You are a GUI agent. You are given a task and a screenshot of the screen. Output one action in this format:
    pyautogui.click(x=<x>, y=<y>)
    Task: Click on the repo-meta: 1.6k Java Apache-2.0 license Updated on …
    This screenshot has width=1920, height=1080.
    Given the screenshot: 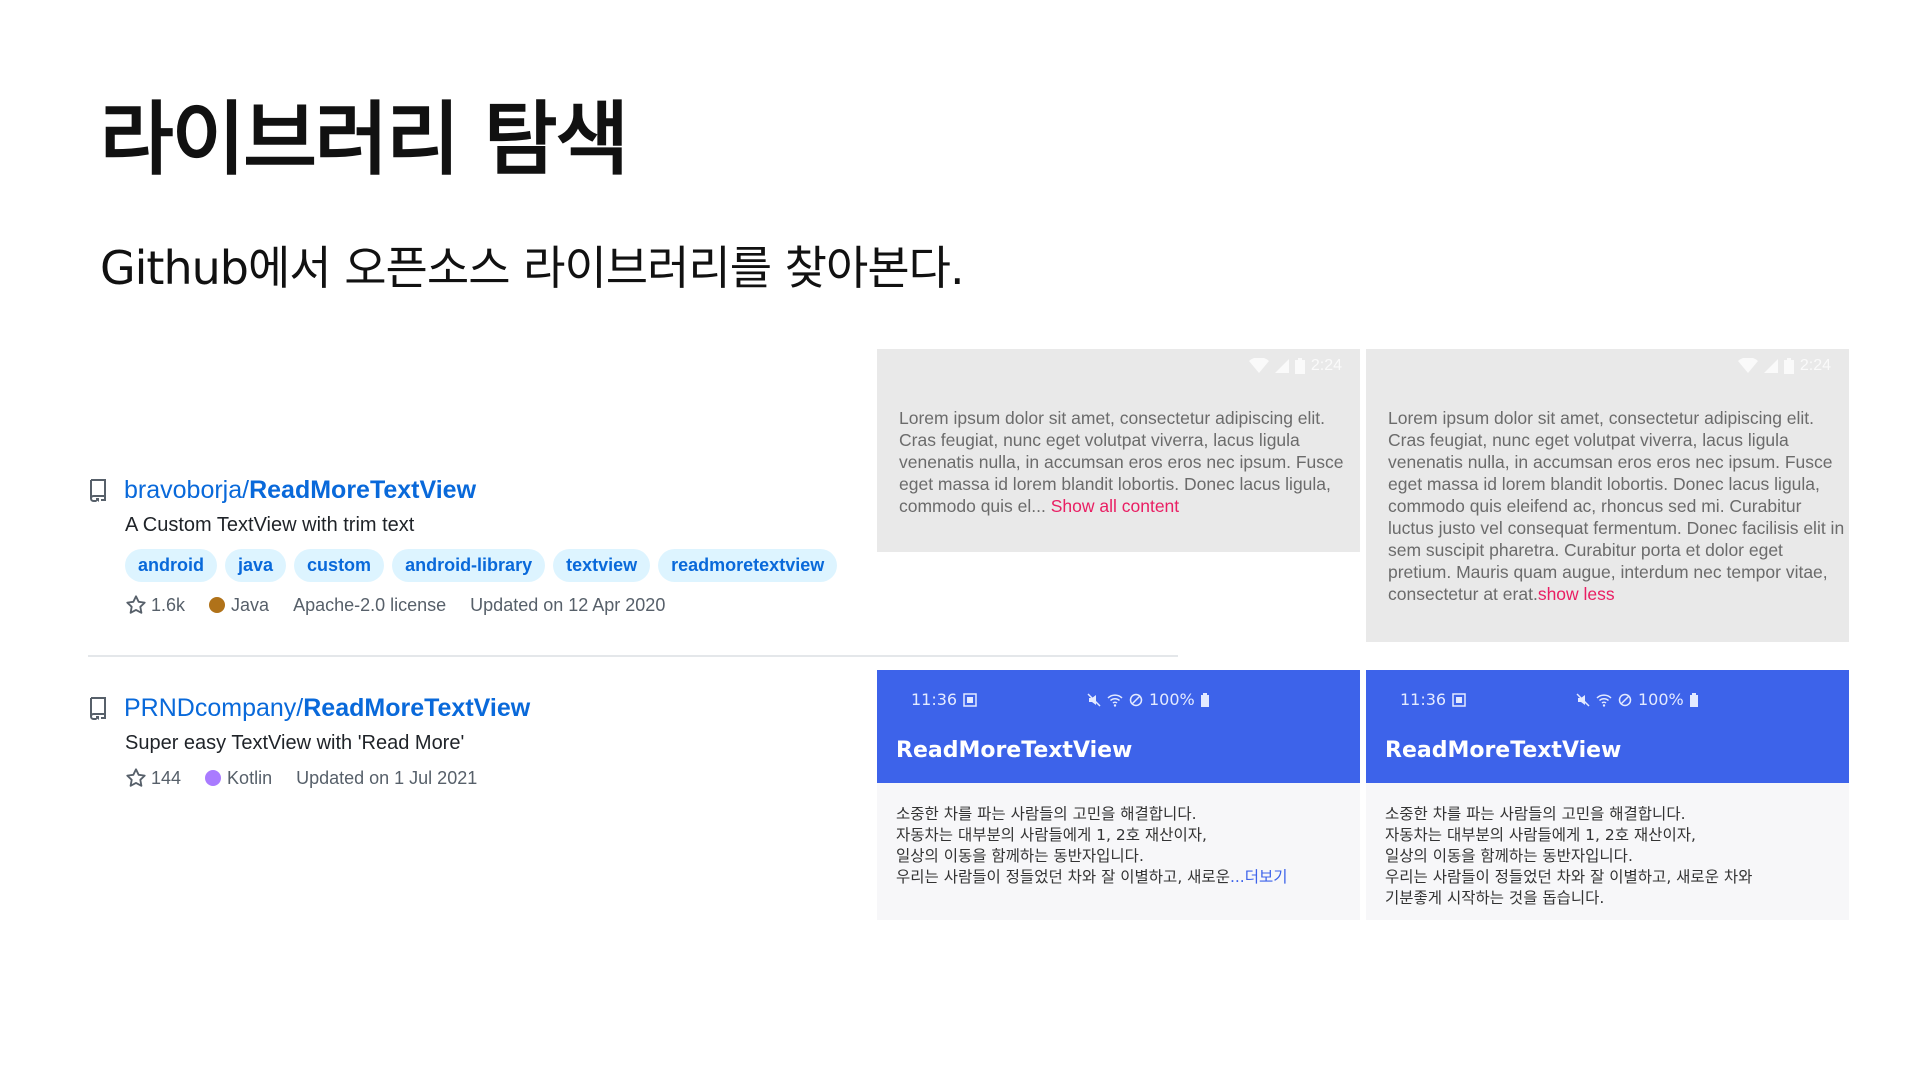 What is the action you would take?
    pyautogui.click(x=481, y=605)
    